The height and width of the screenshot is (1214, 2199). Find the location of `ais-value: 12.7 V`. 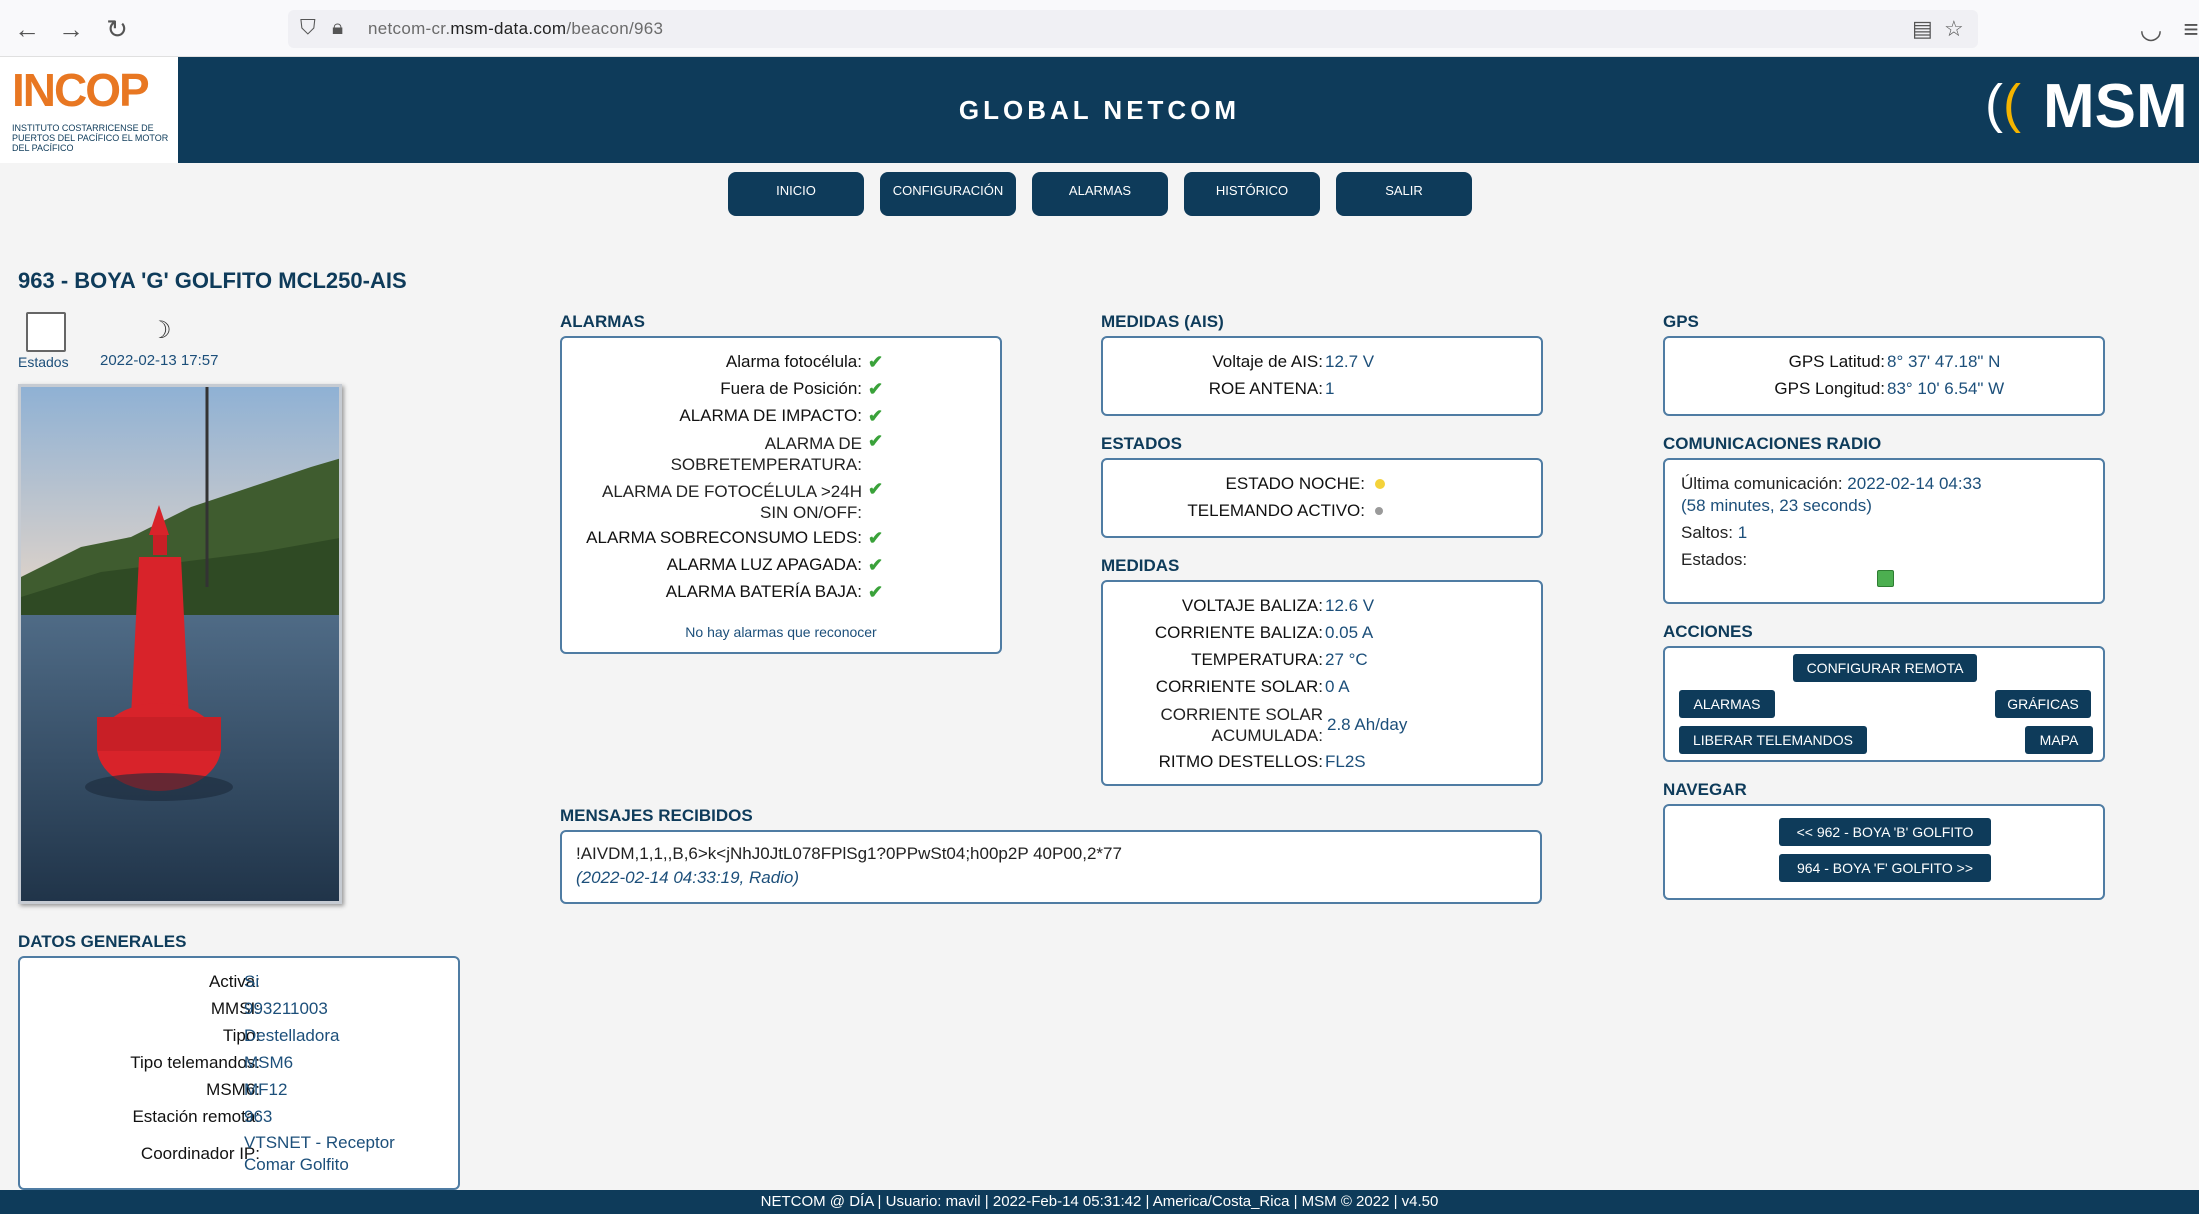

ais-value: 12.7 V is located at coordinates (1350, 361).